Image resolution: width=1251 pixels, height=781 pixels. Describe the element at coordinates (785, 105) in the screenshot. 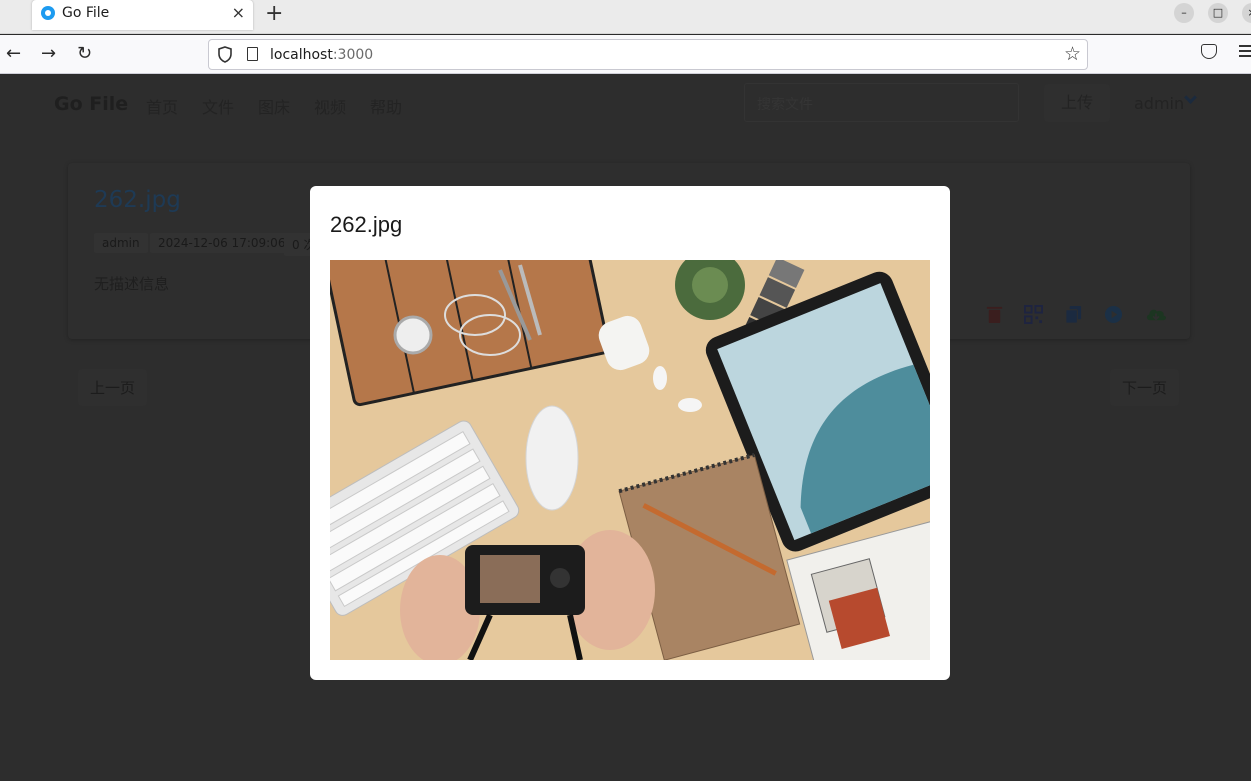

I see `search-placeholder: 搜索文件` at that location.